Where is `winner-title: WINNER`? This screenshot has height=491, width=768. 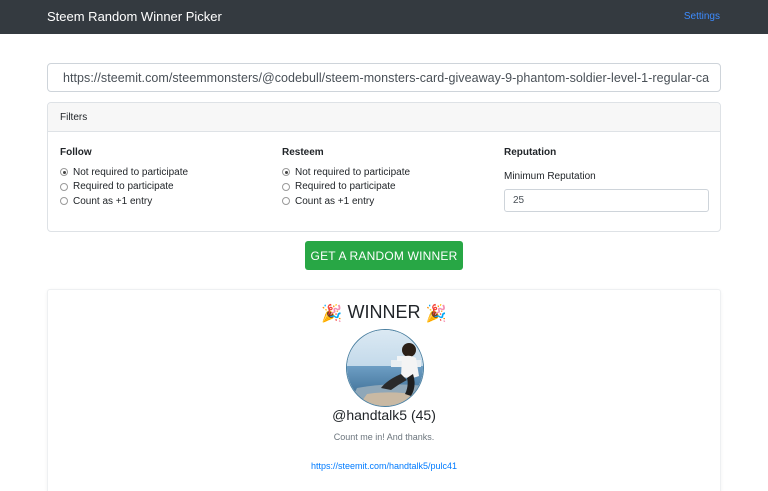 winner-title: WINNER is located at coordinates (384, 312).